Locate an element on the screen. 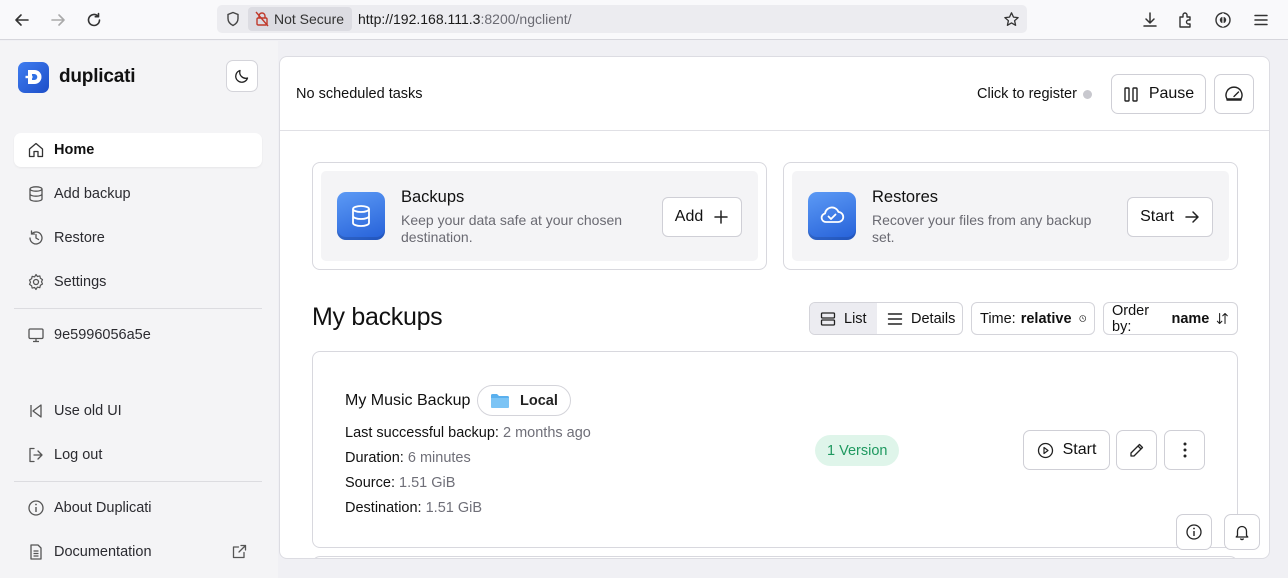 This screenshot has height=578, width=1288. sidebar-item-home: Home is located at coordinates (138, 150).